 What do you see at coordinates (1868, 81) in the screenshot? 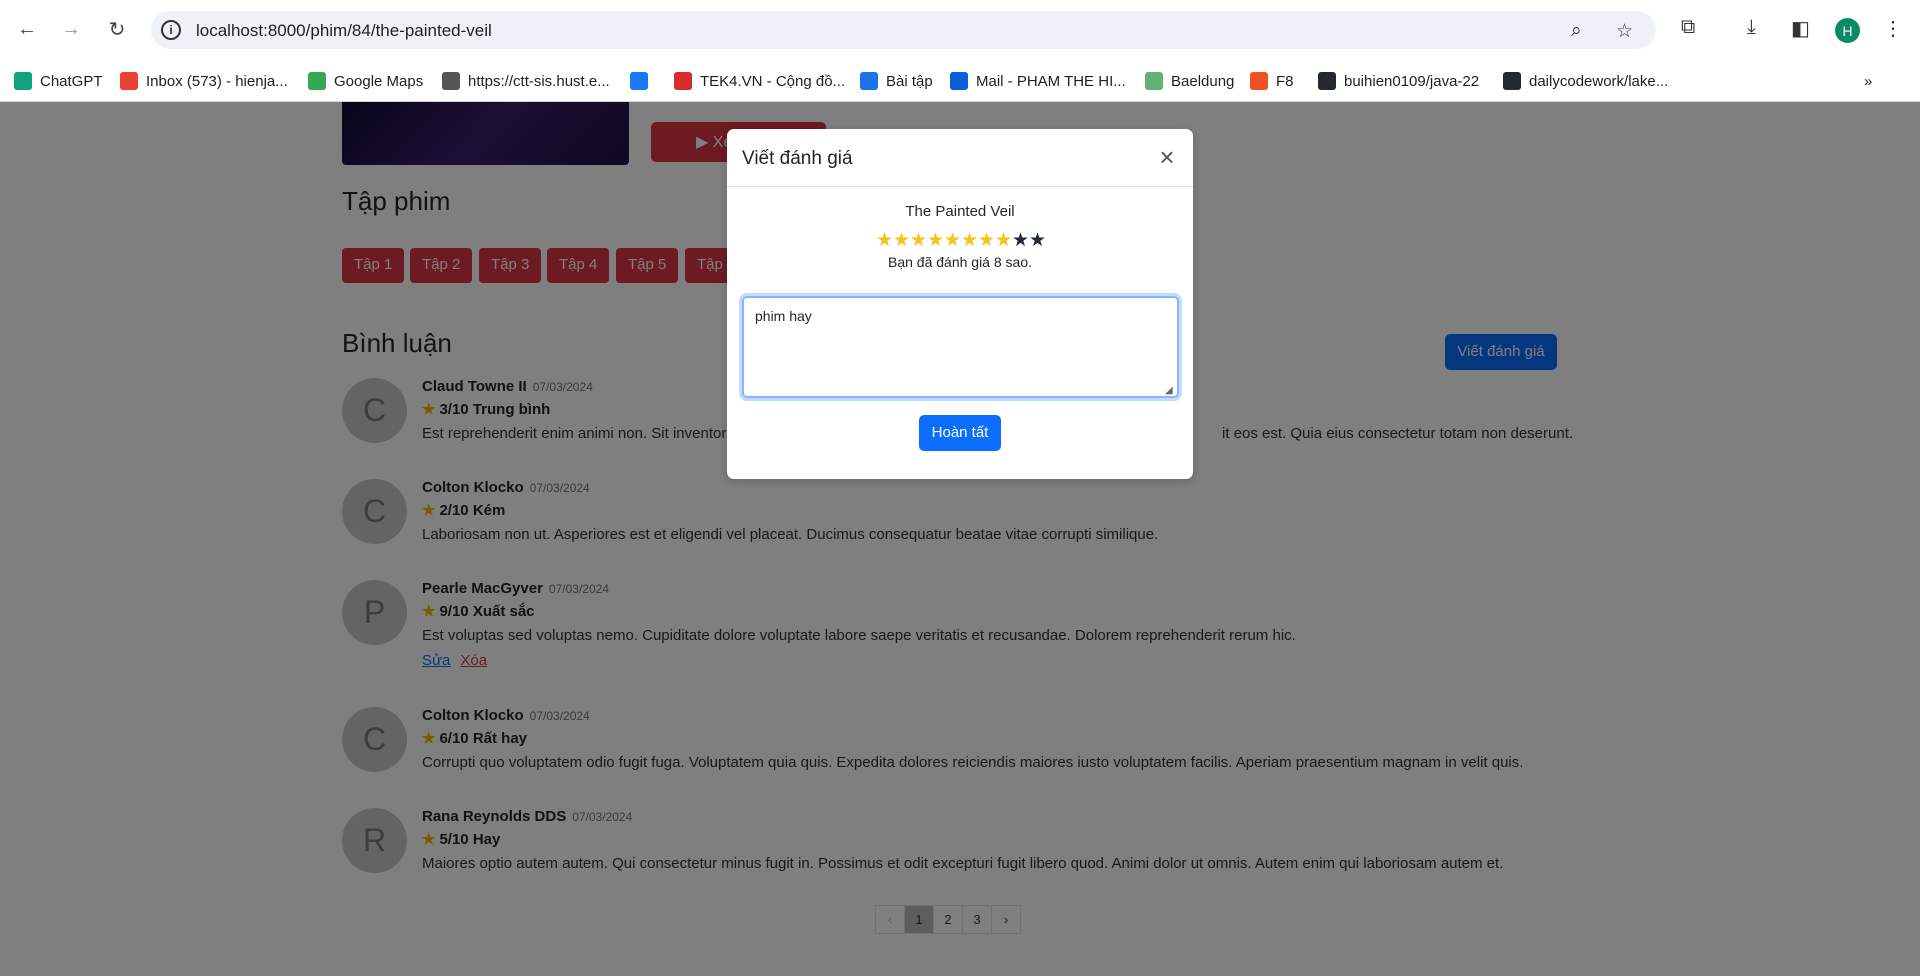
I see `more-bookmarks-icon: »` at bounding box center [1868, 81].